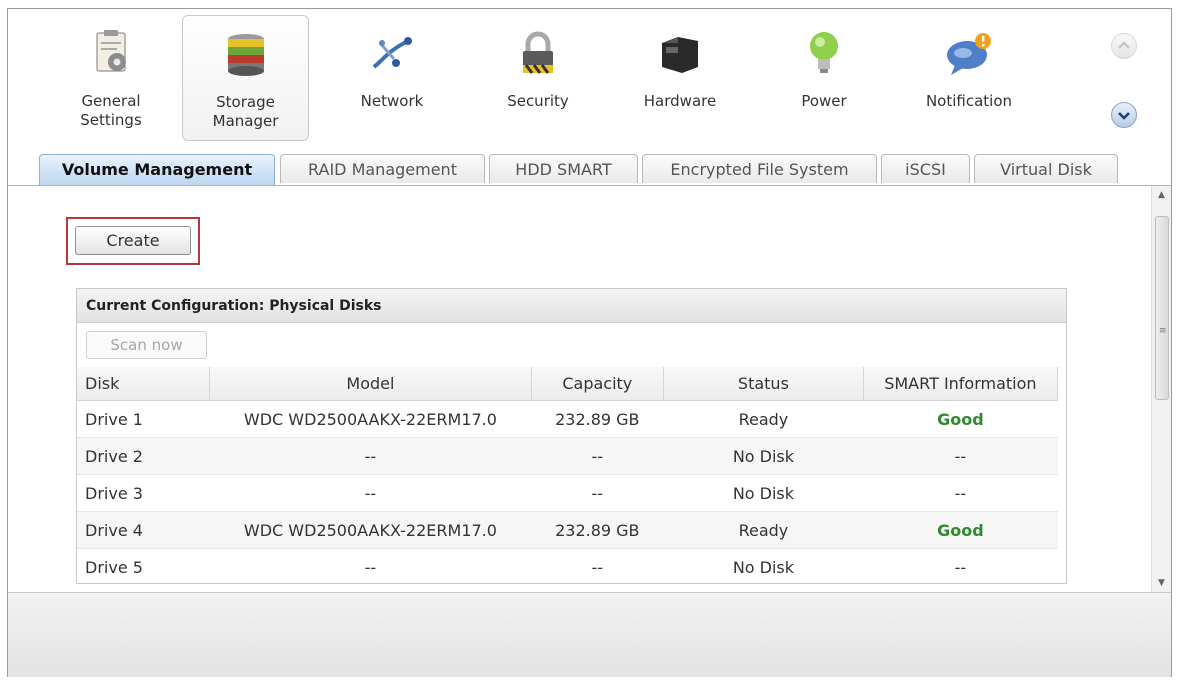  What do you see at coordinates (538, 101) in the screenshot?
I see `app-label: Security` at bounding box center [538, 101].